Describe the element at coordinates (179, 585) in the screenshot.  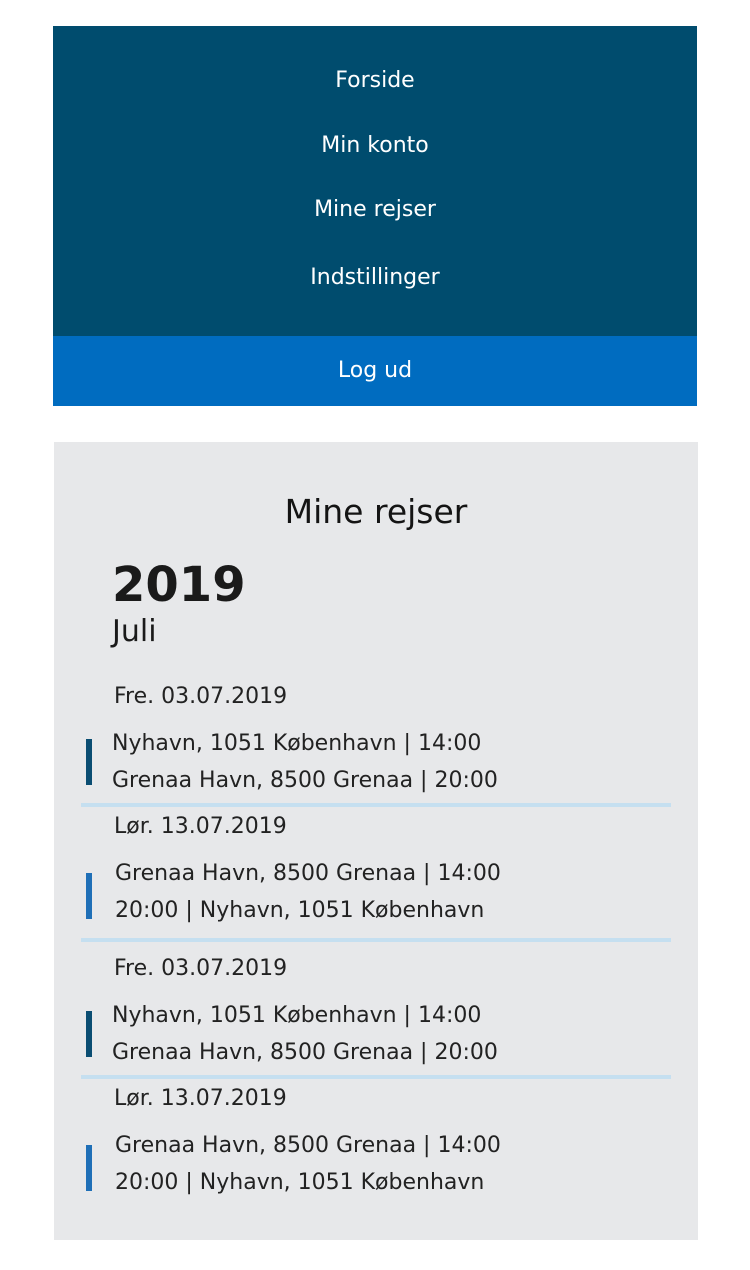
I see `year-heading: 2019` at that location.